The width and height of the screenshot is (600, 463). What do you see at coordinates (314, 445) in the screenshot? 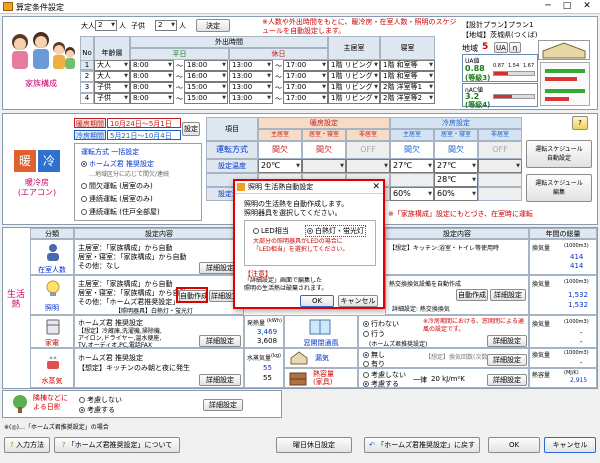
I see `holiday-settings-button: 曜日休日設定` at bounding box center [314, 445].